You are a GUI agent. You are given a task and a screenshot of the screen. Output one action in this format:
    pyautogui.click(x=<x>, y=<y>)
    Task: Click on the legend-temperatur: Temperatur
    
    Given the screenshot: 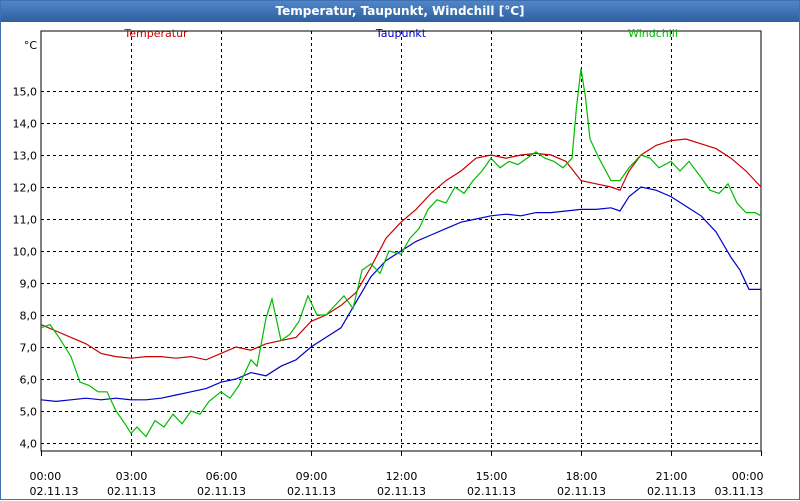 What is the action you would take?
    pyautogui.click(x=155, y=33)
    